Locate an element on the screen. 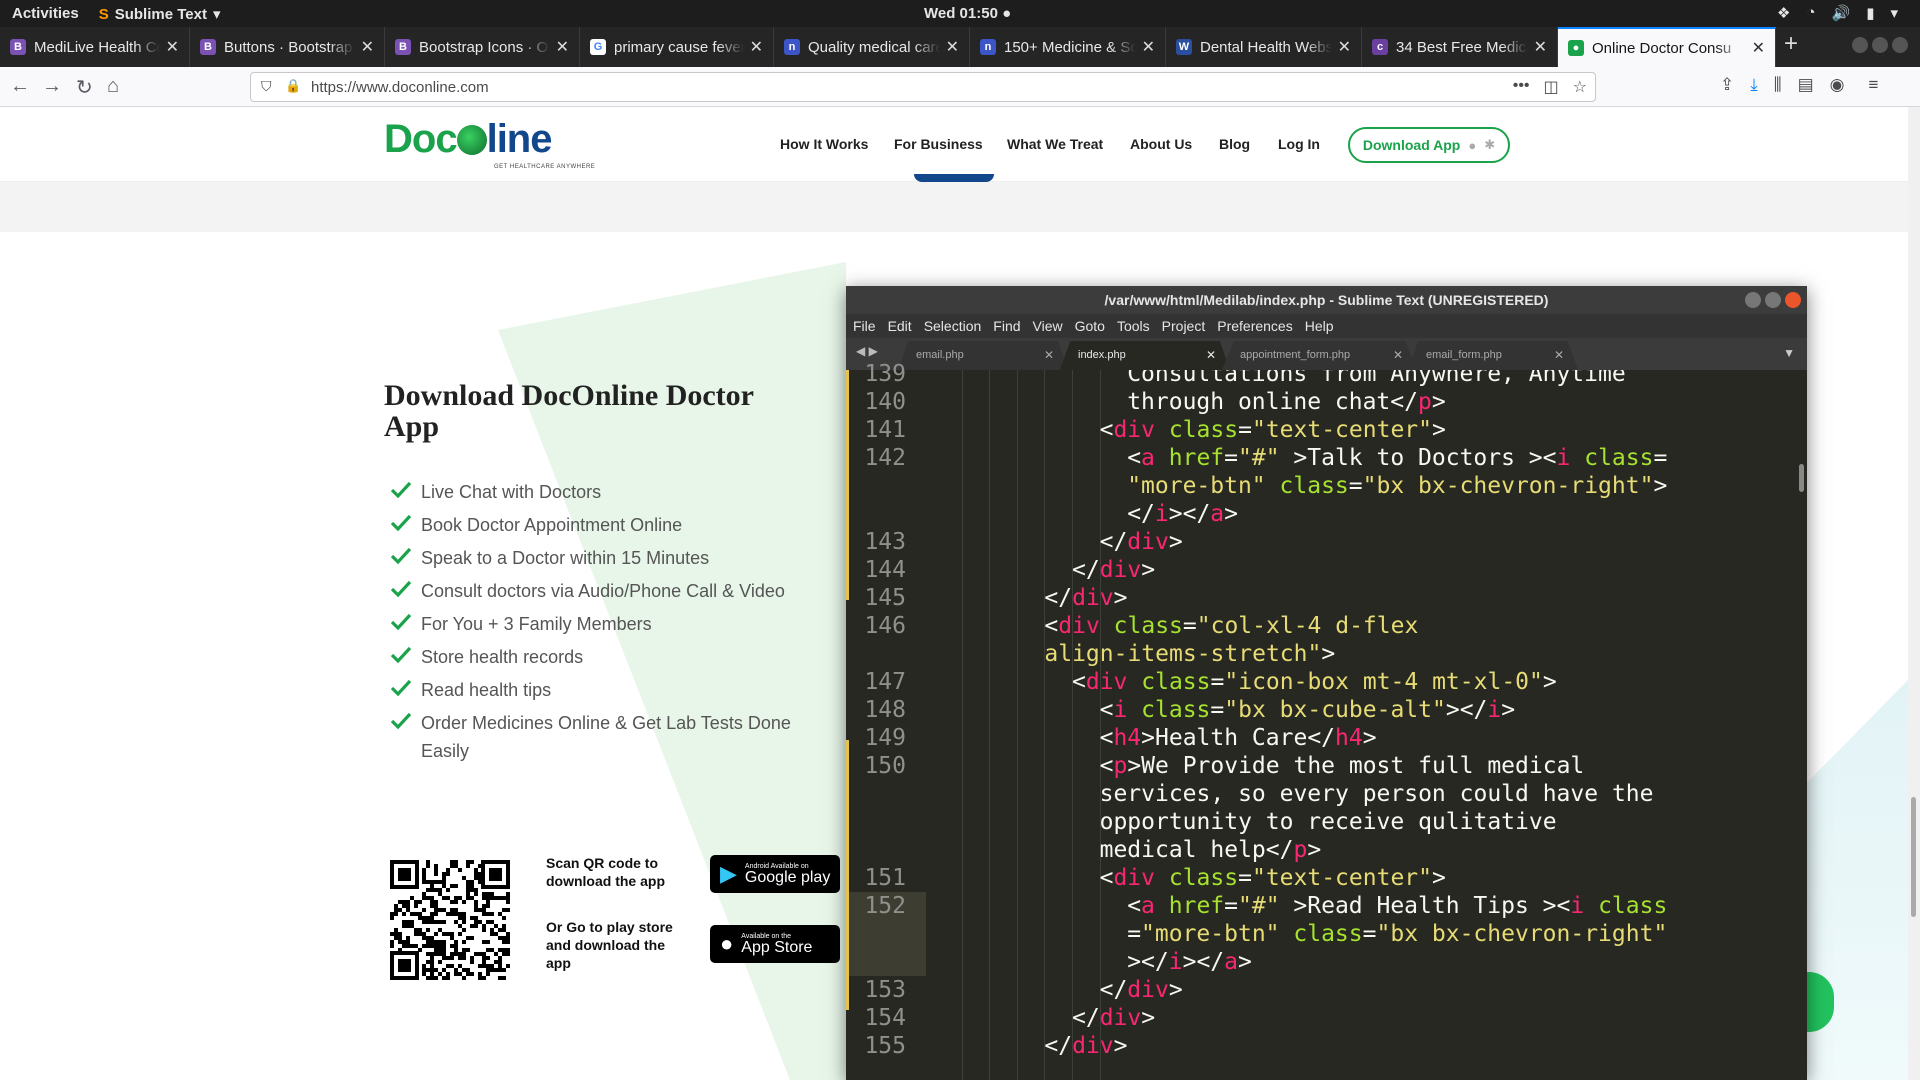 This screenshot has height=1080, width=1920. maximize-button is located at coordinates (1880, 45).